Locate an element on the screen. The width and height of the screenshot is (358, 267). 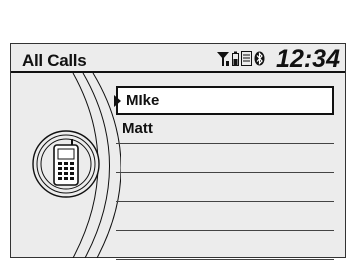
screen-title: All Calls is located at coordinates (54, 60).